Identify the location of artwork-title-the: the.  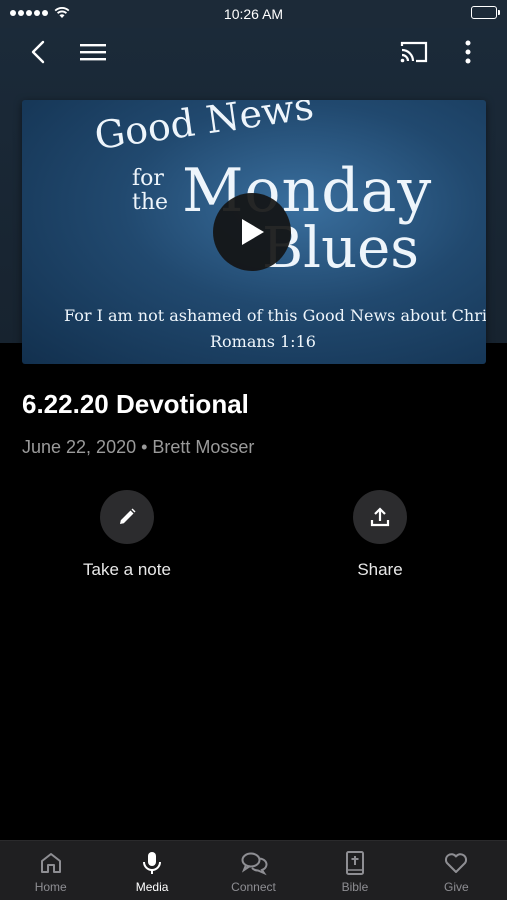
(150, 202).